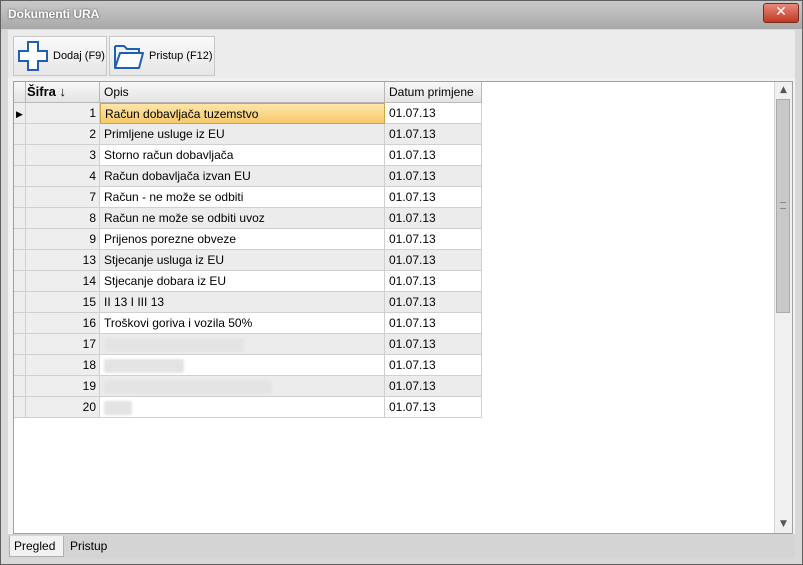 Image resolution: width=803 pixels, height=565 pixels. What do you see at coordinates (783, 90) in the screenshot?
I see `scroll-up-arrow-icon: ▲` at bounding box center [783, 90].